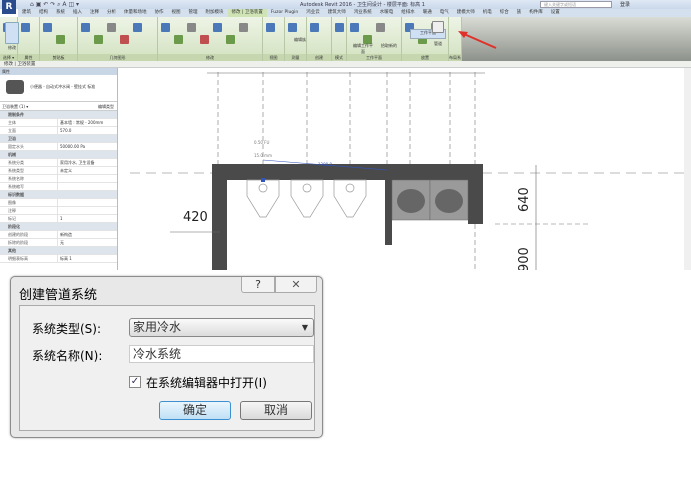 The height and width of the screenshot is (488, 691). I want to click on property-row: 图像, so click(58, 203).